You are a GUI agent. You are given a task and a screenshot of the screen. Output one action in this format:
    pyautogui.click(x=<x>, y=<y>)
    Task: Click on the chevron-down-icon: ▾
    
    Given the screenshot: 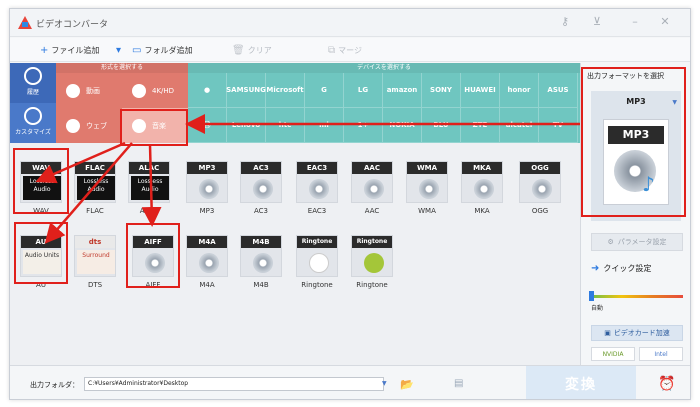 What is the action you would take?
    pyautogui.click(x=119, y=50)
    